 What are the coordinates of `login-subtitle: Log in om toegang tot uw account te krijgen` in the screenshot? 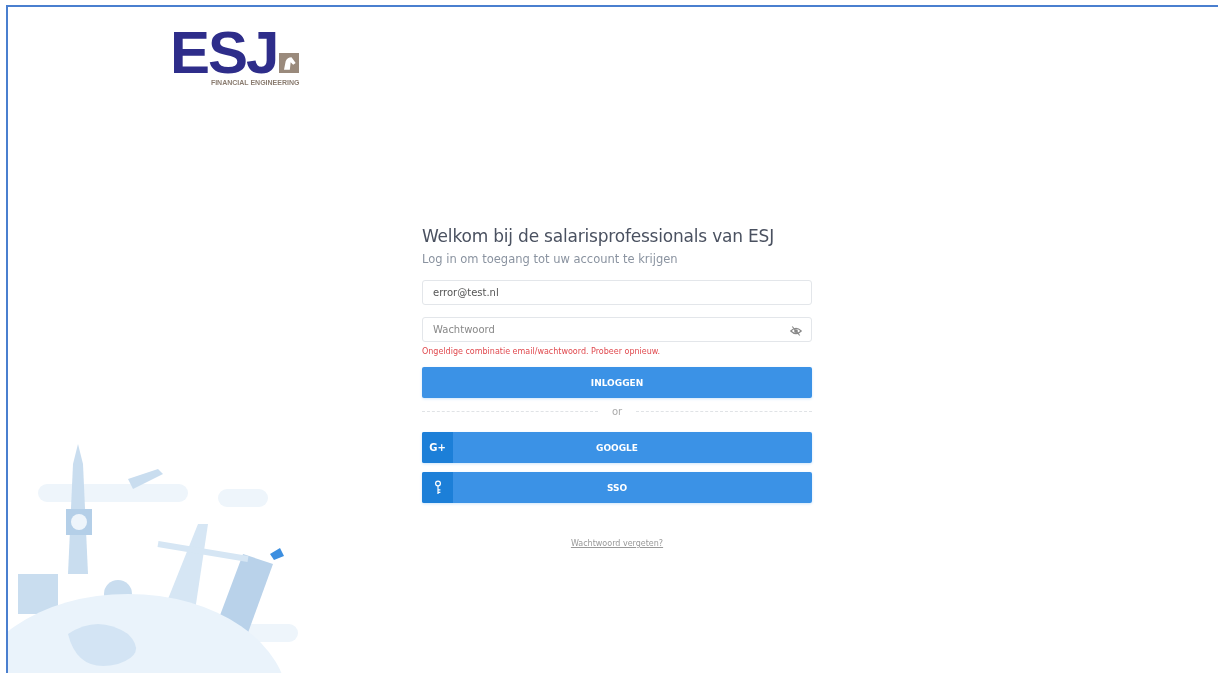 It's located at (550, 259).